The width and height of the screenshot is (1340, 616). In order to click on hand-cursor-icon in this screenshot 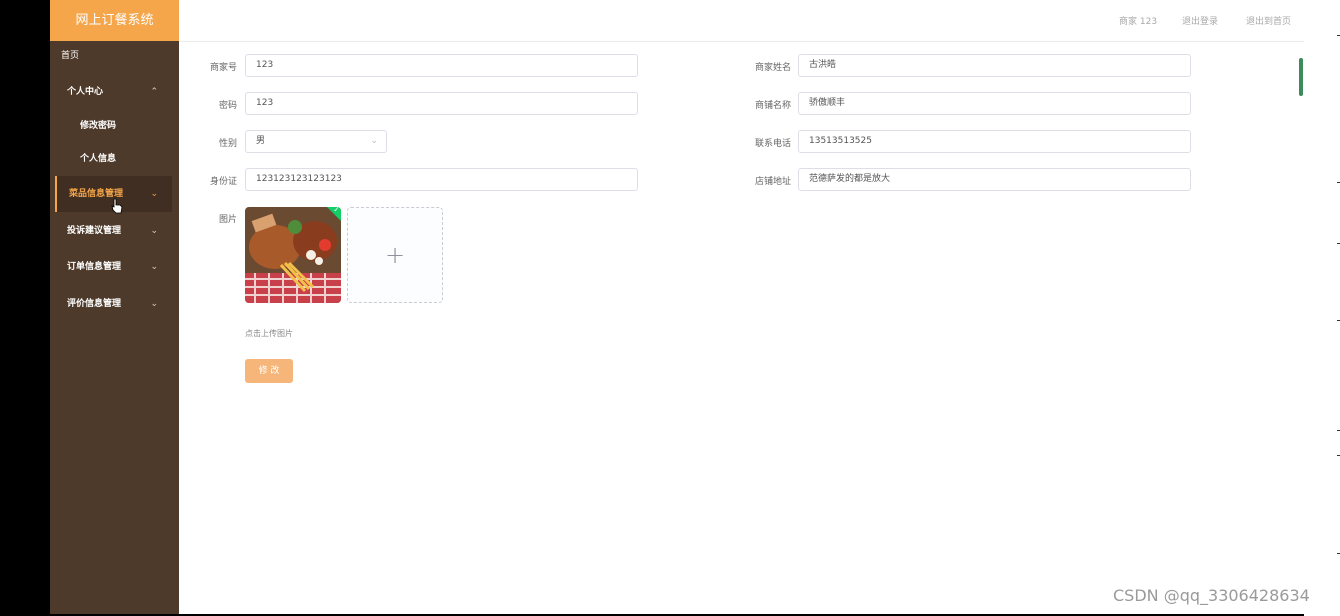, I will do `click(117, 206)`.